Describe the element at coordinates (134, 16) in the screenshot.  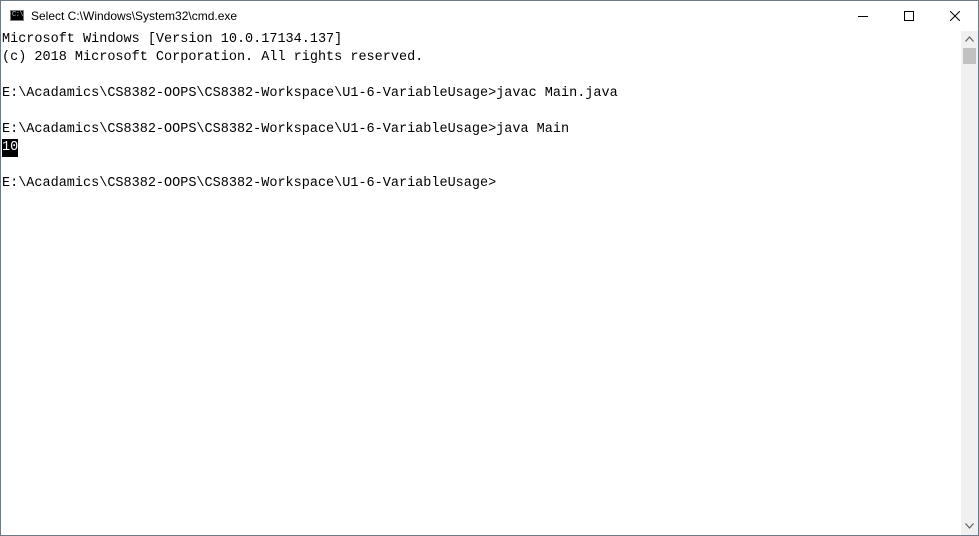
I see `window-title: Select C:\Windows\System32\cmd.exe` at that location.